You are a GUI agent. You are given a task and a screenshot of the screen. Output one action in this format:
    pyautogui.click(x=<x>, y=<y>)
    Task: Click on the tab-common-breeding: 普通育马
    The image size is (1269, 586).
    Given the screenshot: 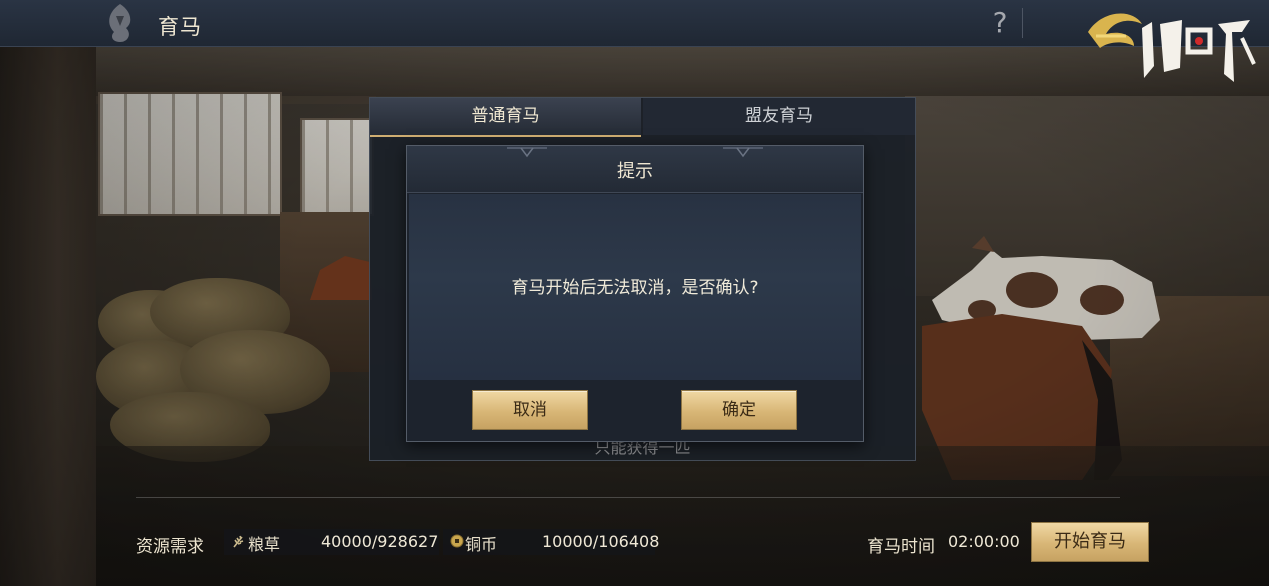 What is the action you would take?
    pyautogui.click(x=505, y=117)
    